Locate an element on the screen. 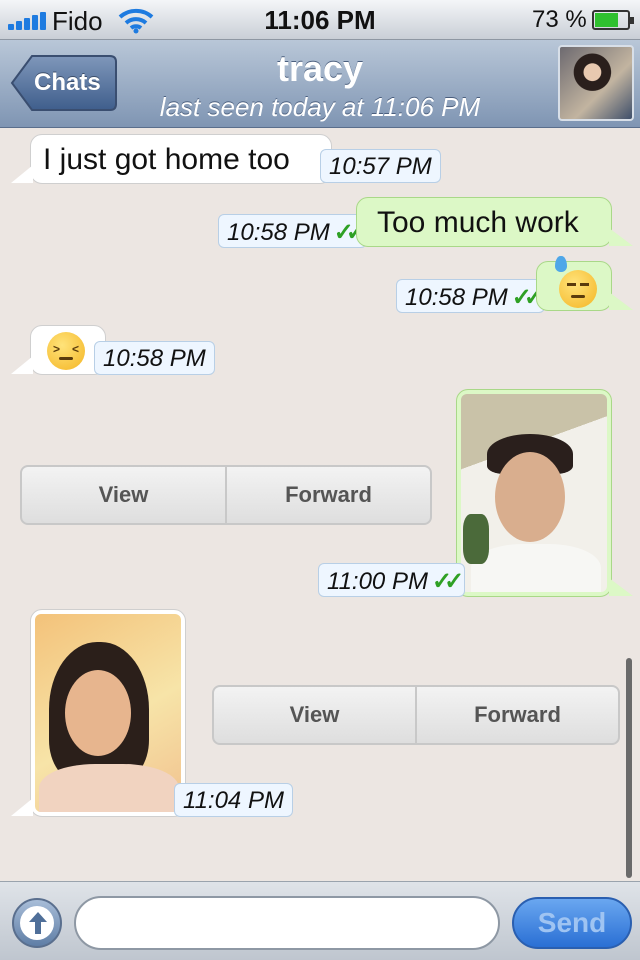  send-button: Send is located at coordinates (572, 923).